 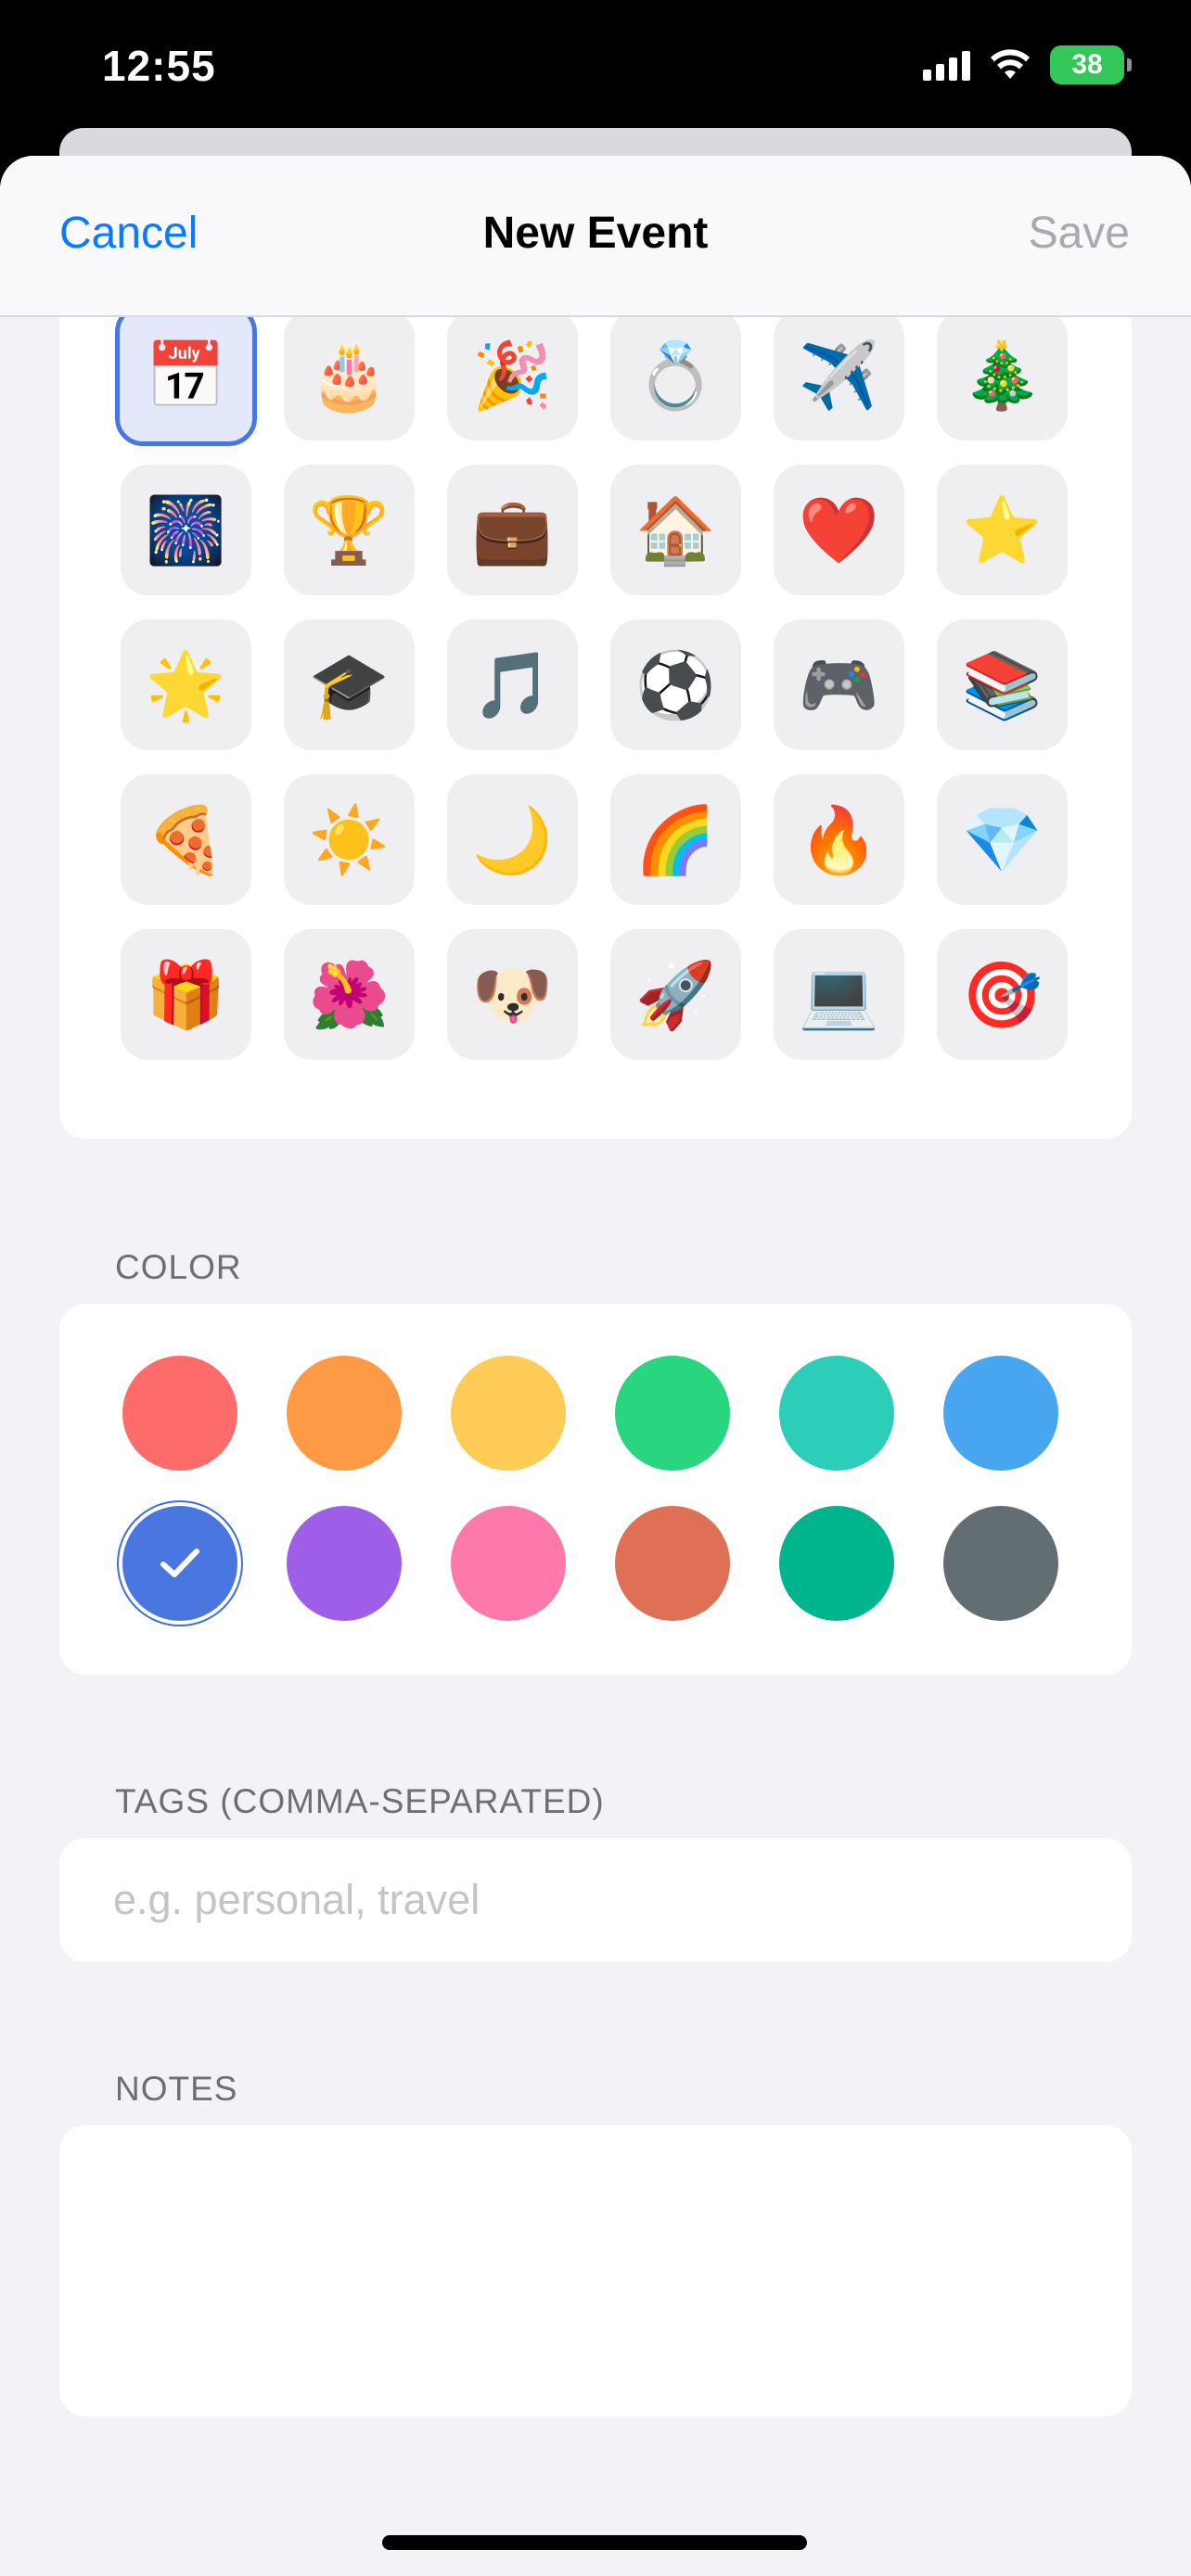 I want to click on fireworks-emoji: 🎆, so click(x=186, y=529).